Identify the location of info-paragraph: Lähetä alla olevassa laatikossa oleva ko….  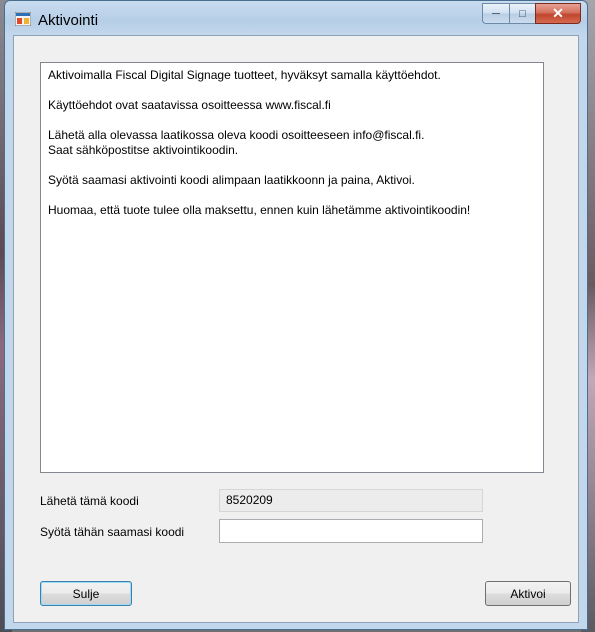
(236, 142).